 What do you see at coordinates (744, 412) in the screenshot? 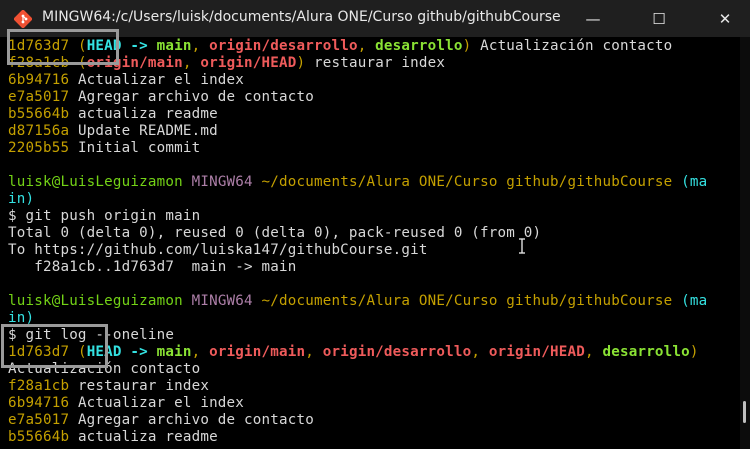
I see `scrollbar-thumb` at bounding box center [744, 412].